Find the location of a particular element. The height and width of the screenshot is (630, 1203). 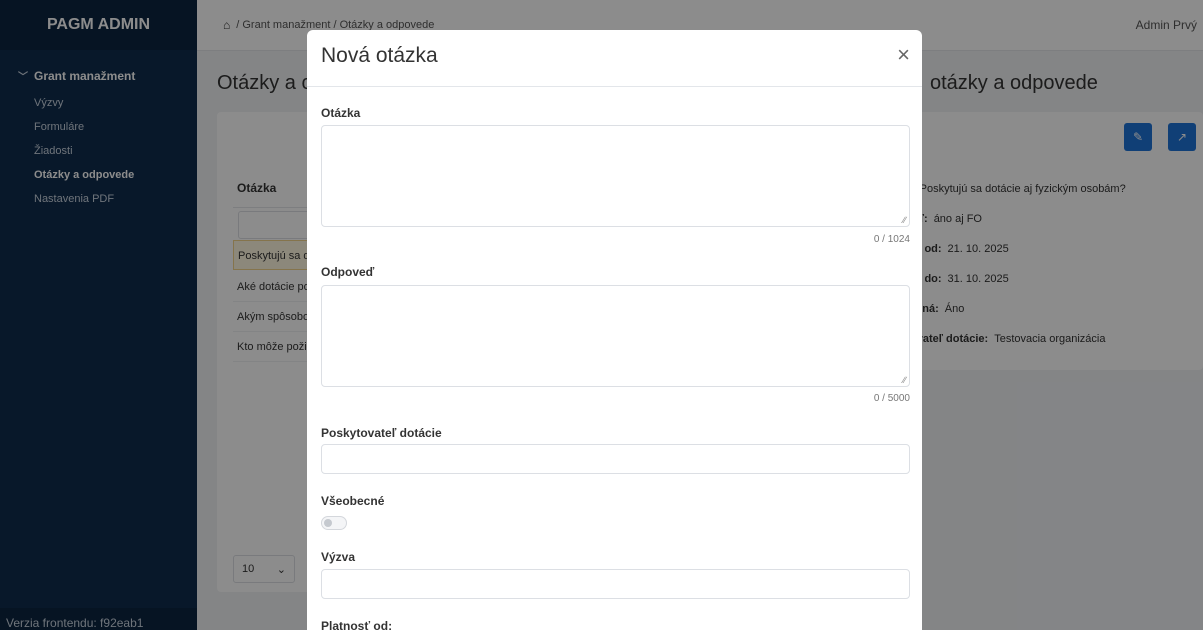

modal-header: Nová otázka × is located at coordinates (614, 58).